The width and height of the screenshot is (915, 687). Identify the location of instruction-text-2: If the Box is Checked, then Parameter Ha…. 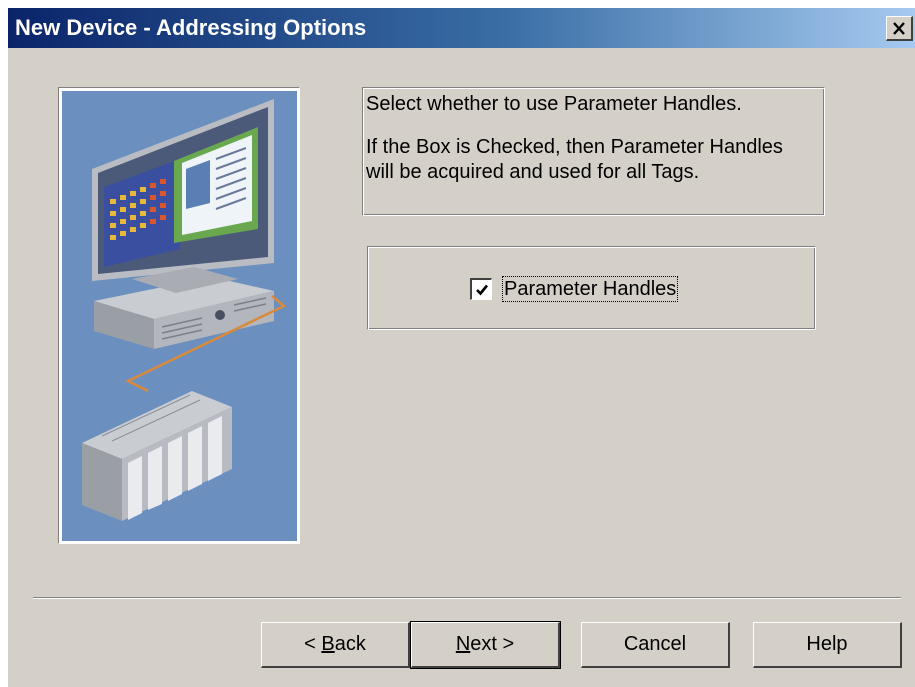
(574, 147).